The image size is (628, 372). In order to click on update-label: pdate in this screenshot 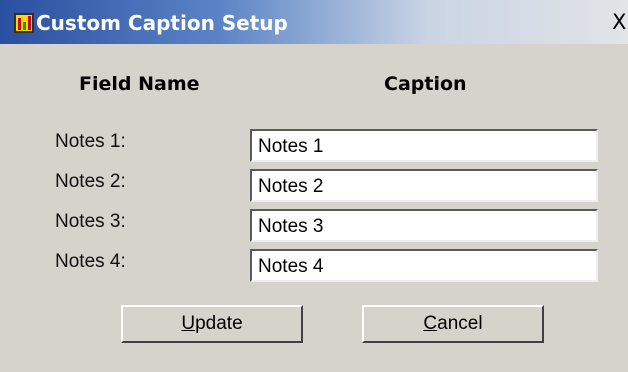, I will do `click(219, 323)`.